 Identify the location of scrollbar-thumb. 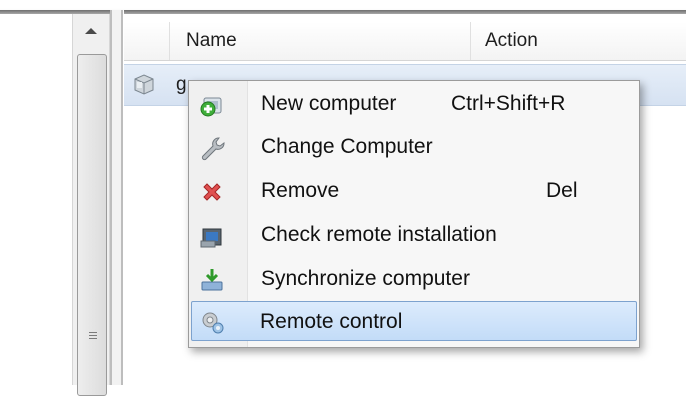
(92, 225).